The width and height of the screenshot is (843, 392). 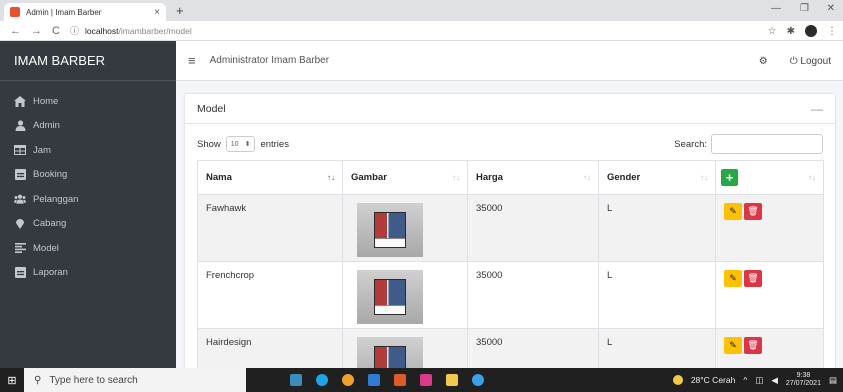 What do you see at coordinates (763, 61) in the screenshot?
I see `settings-icon: ⚙` at bounding box center [763, 61].